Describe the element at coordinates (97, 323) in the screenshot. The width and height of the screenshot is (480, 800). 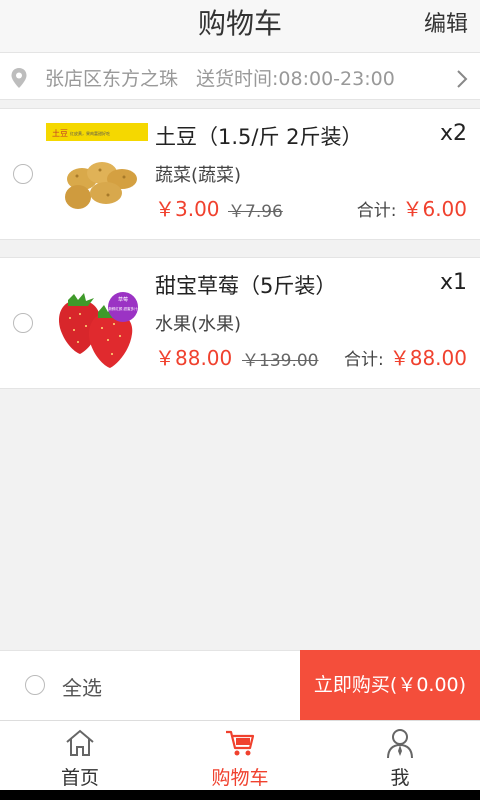
I see `product-image-strawberry: 草莓 新鲜红颜 甜蜜多汁` at that location.